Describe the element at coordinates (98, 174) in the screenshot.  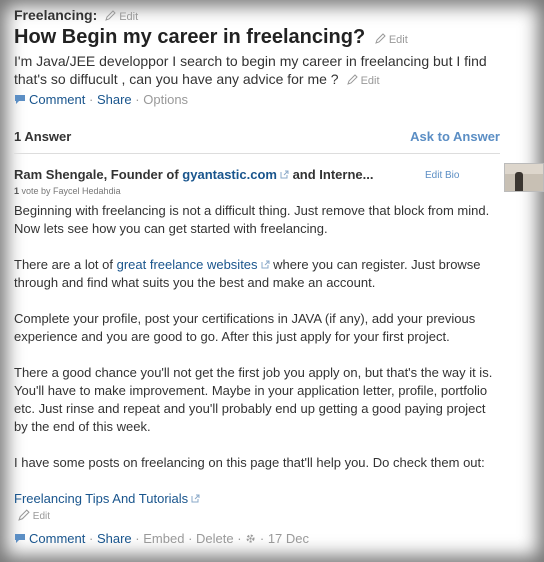
I see `author-name: Ram Shengale, Founder of` at that location.